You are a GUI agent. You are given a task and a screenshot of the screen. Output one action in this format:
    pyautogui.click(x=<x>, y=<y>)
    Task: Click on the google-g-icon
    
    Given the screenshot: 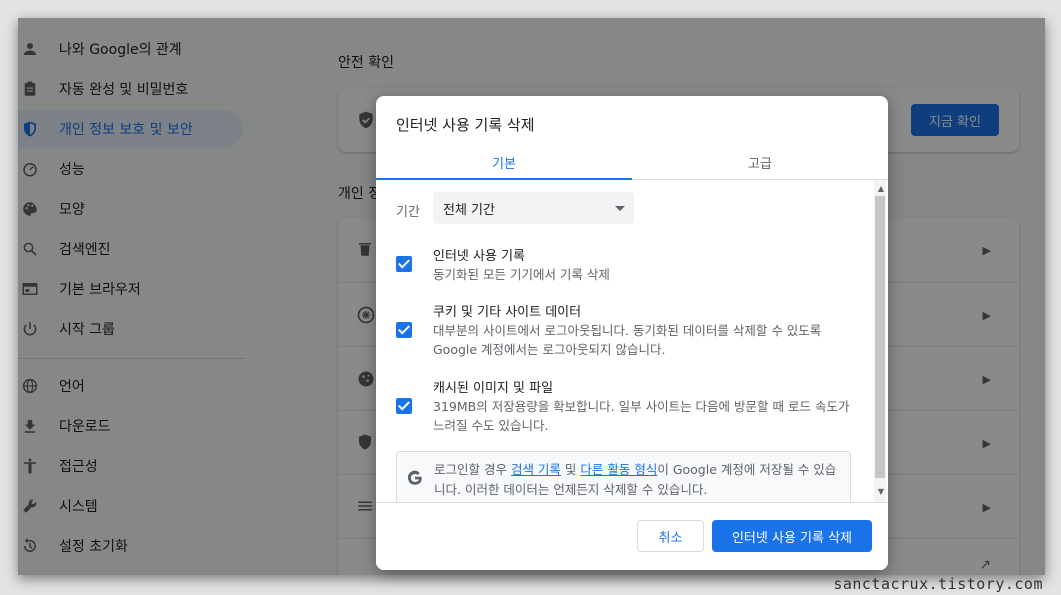 What is the action you would take?
    pyautogui.click(x=415, y=478)
    